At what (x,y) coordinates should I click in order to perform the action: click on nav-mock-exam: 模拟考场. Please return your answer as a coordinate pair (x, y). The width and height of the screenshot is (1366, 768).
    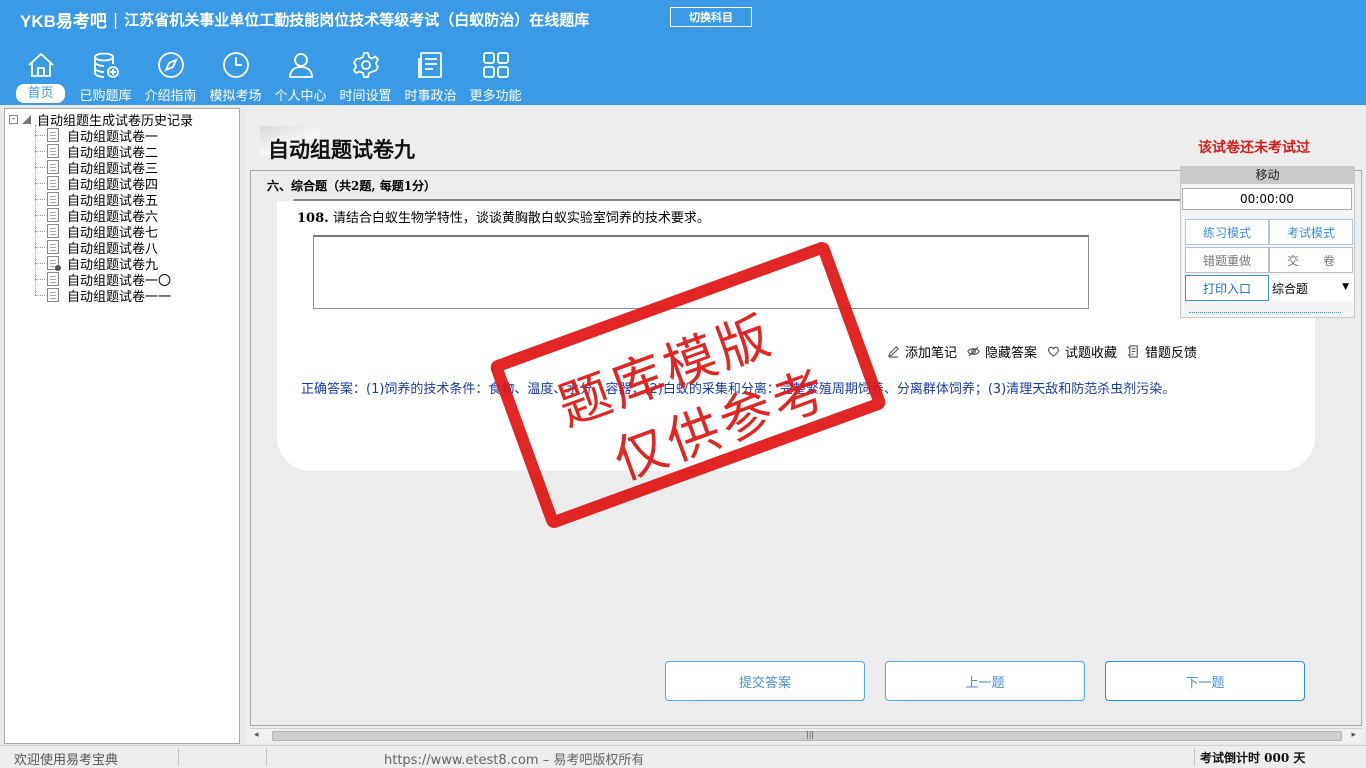
    Looking at the image, I should click on (235, 76).